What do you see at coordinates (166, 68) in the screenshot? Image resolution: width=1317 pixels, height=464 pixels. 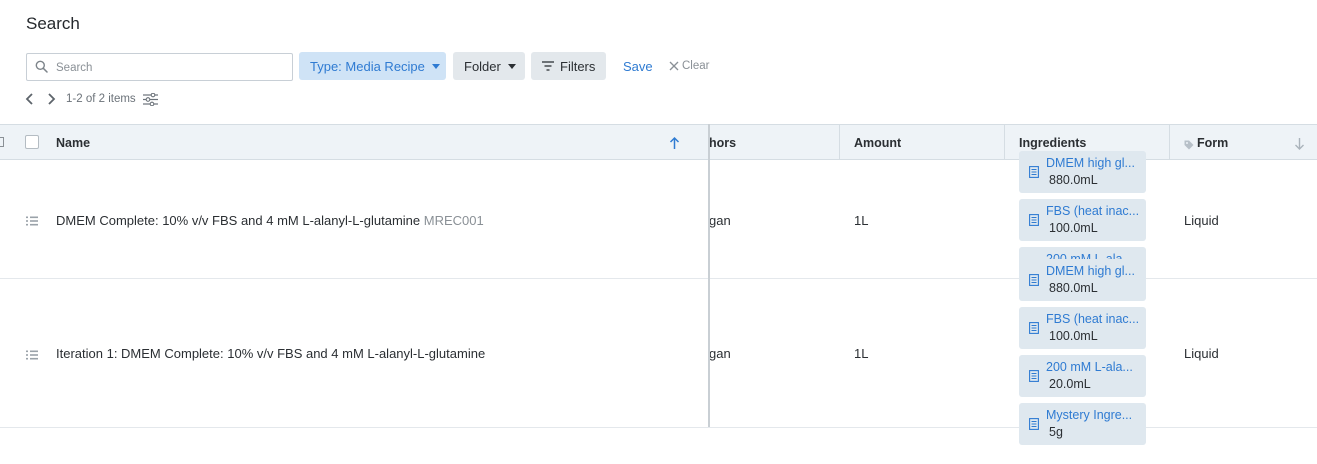 I see `search-input` at bounding box center [166, 68].